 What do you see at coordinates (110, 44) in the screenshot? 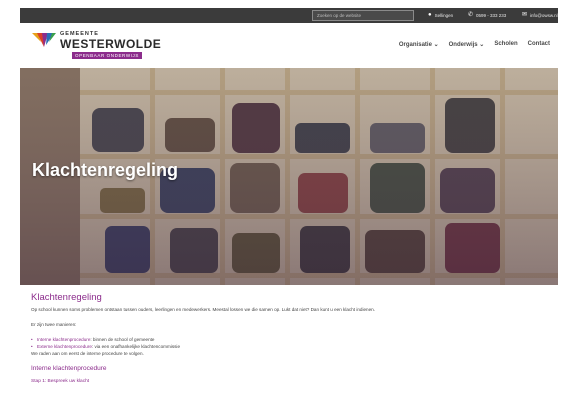
I see `logo-title: WESTERWOLDE` at bounding box center [110, 44].